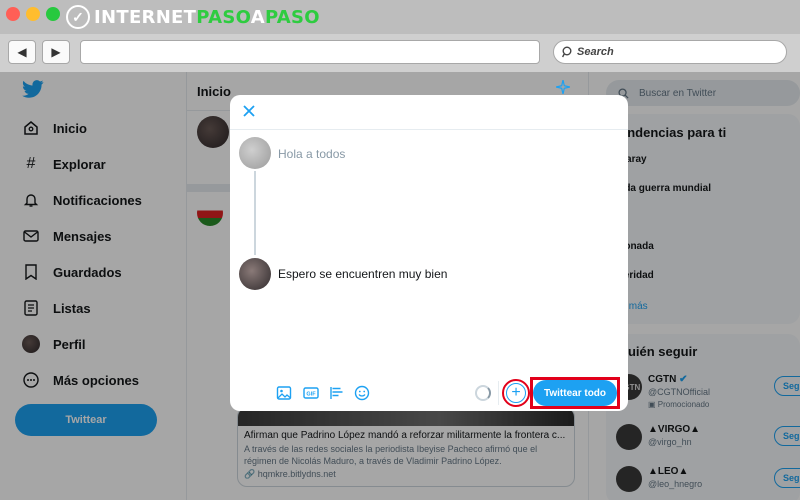 This screenshot has width=800, height=500. I want to click on svg-text: GIF, so click(311, 395).